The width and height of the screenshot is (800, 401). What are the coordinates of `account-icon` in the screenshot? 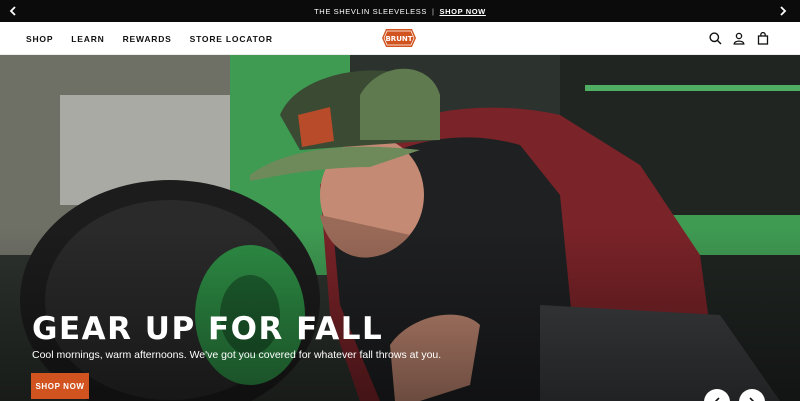 It's located at (739, 38).